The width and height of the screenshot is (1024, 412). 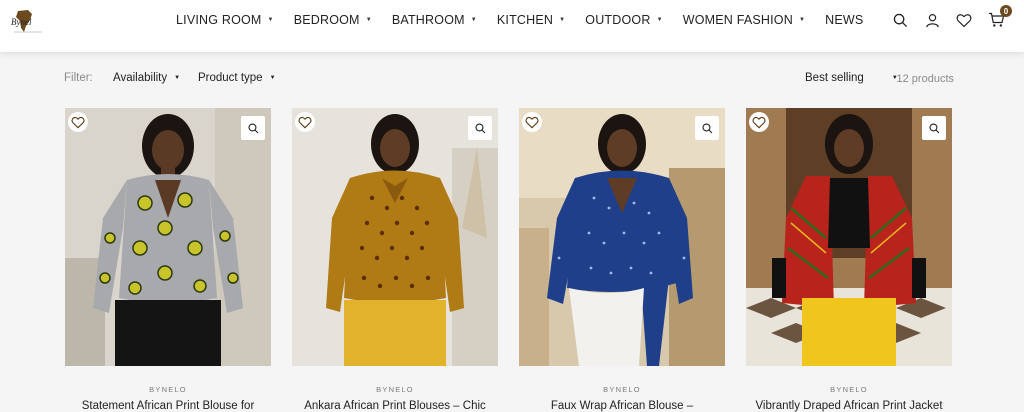 I want to click on nav-label: OUTDOOR, so click(x=618, y=20).